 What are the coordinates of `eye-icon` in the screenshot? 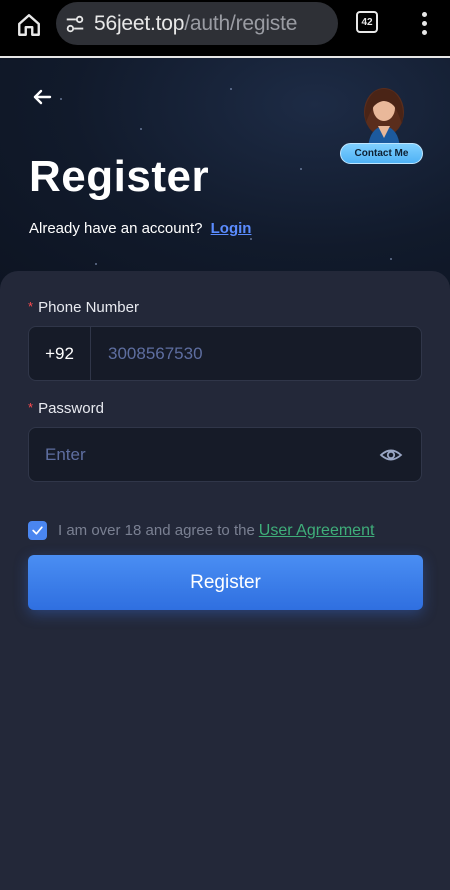 It's located at (391, 455).